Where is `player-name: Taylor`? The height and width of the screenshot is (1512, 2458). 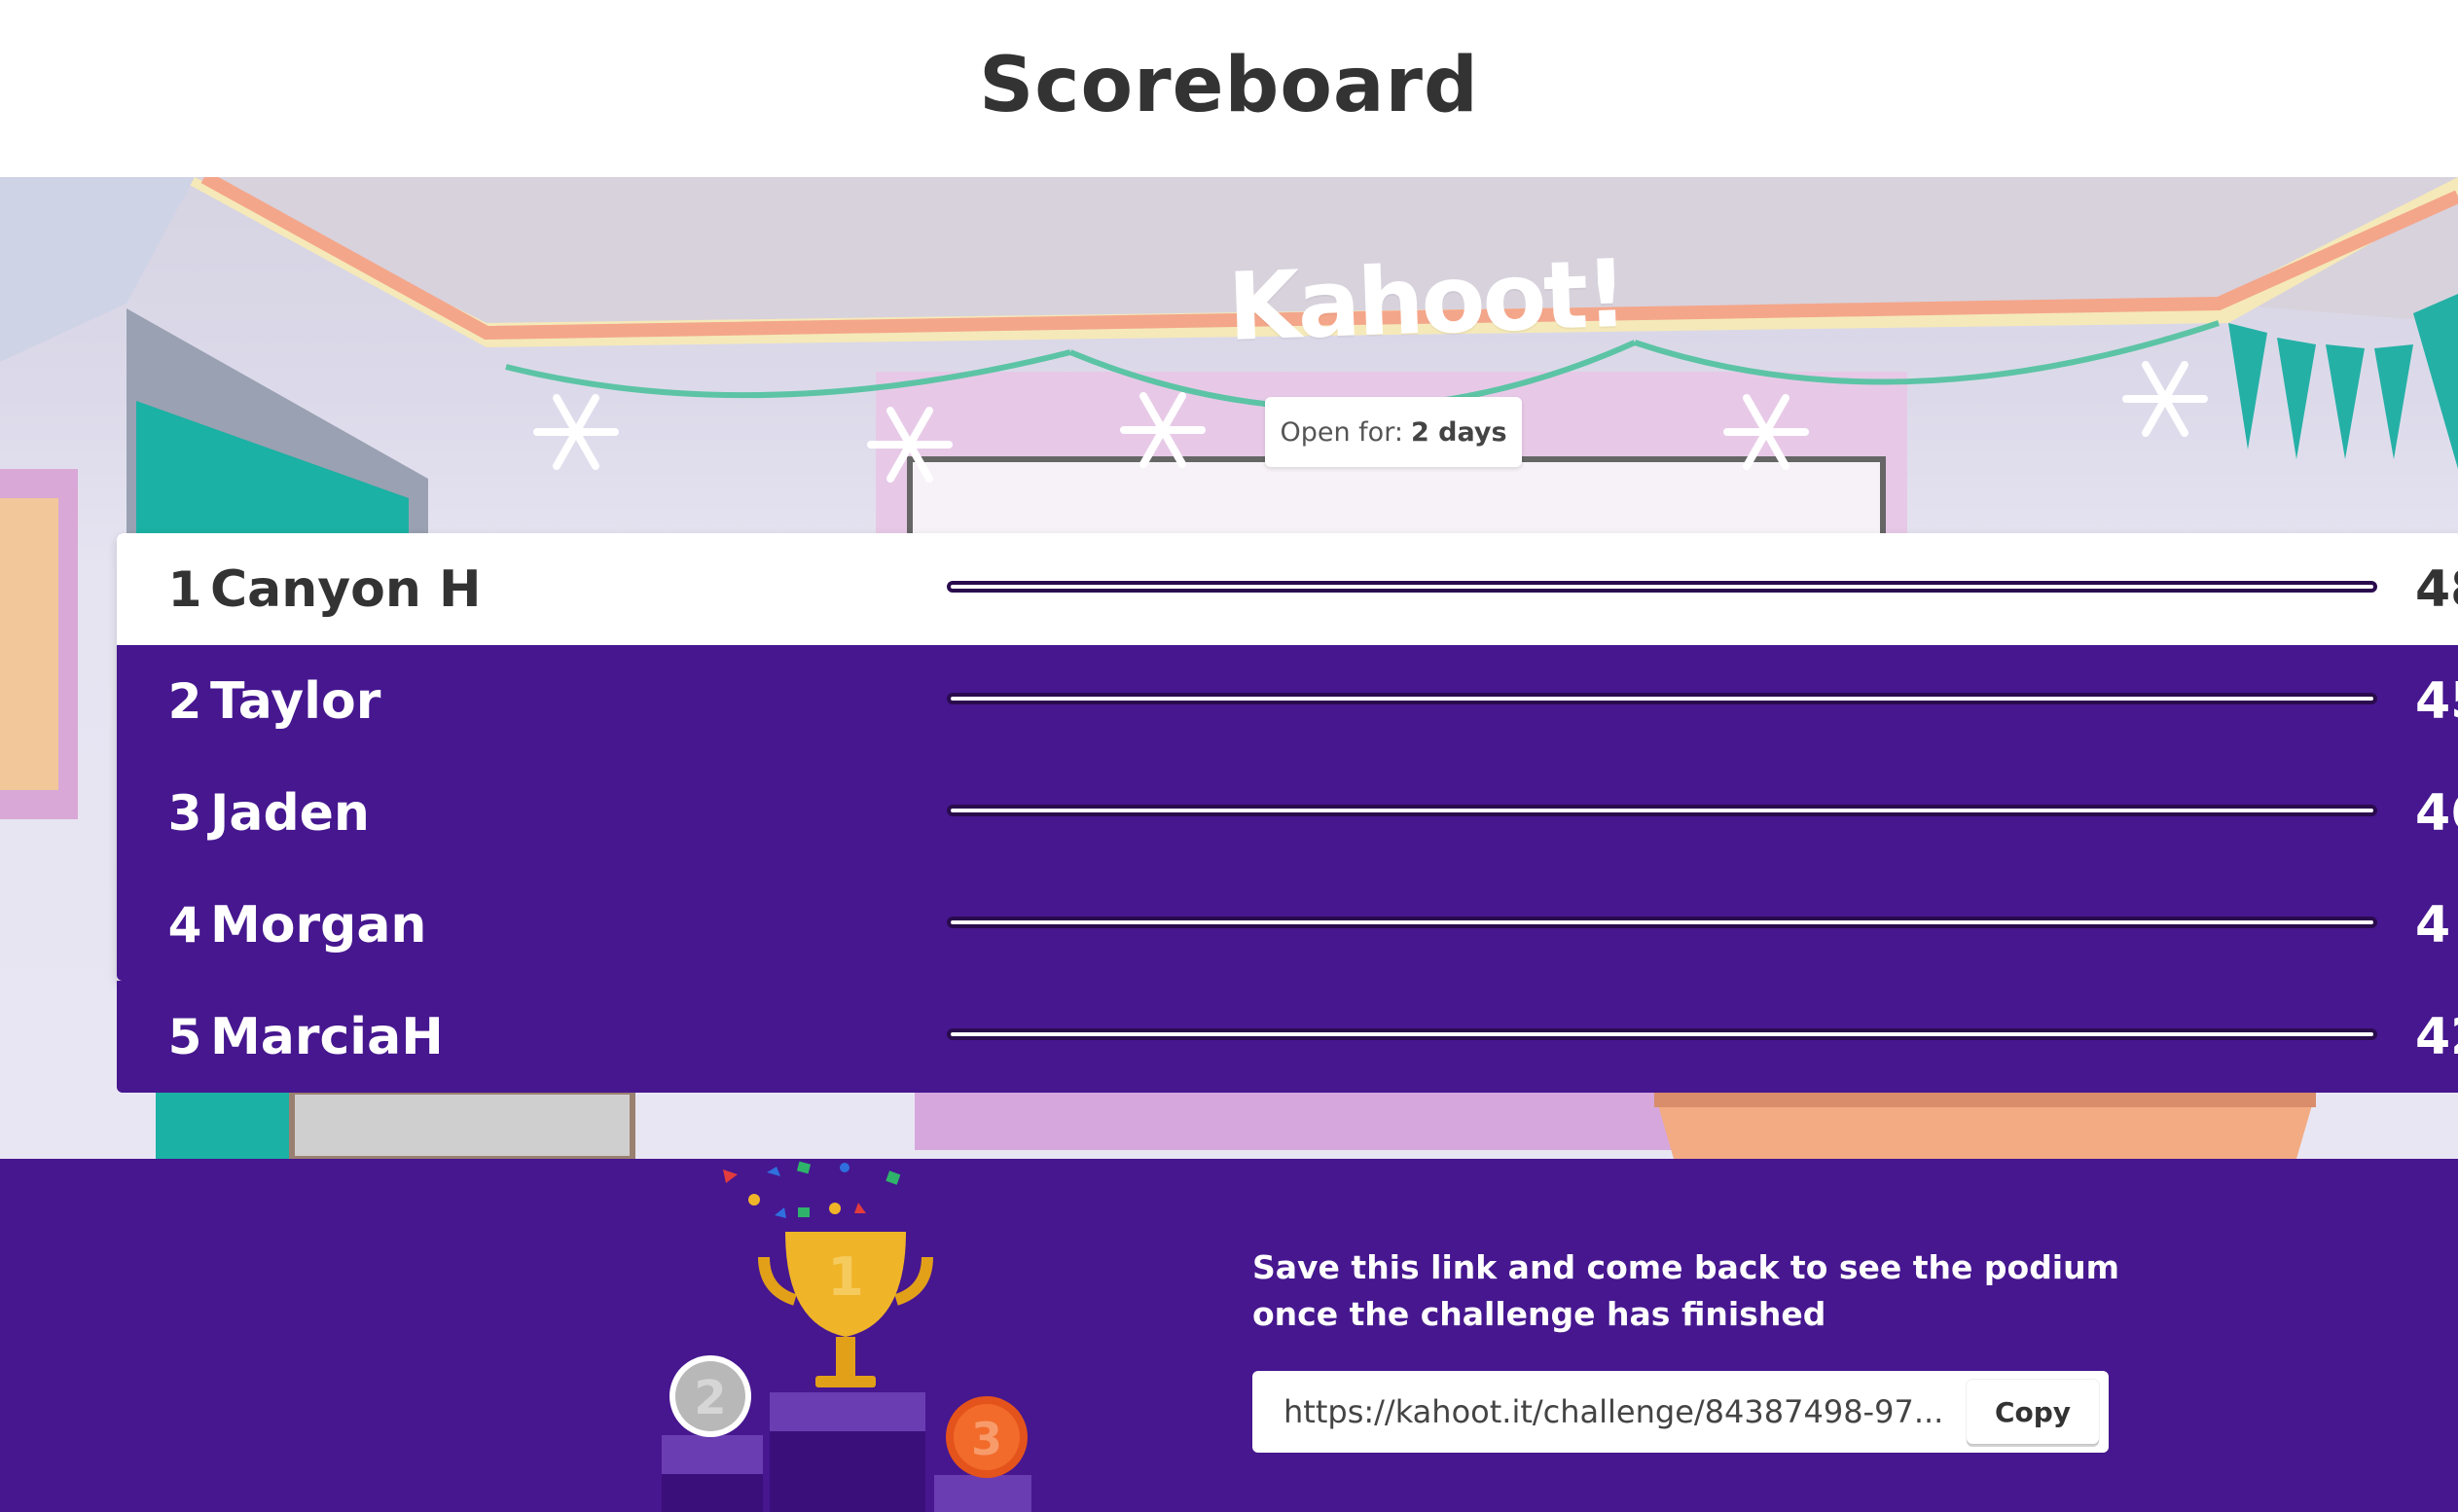
player-name: Taylor is located at coordinates (295, 701).